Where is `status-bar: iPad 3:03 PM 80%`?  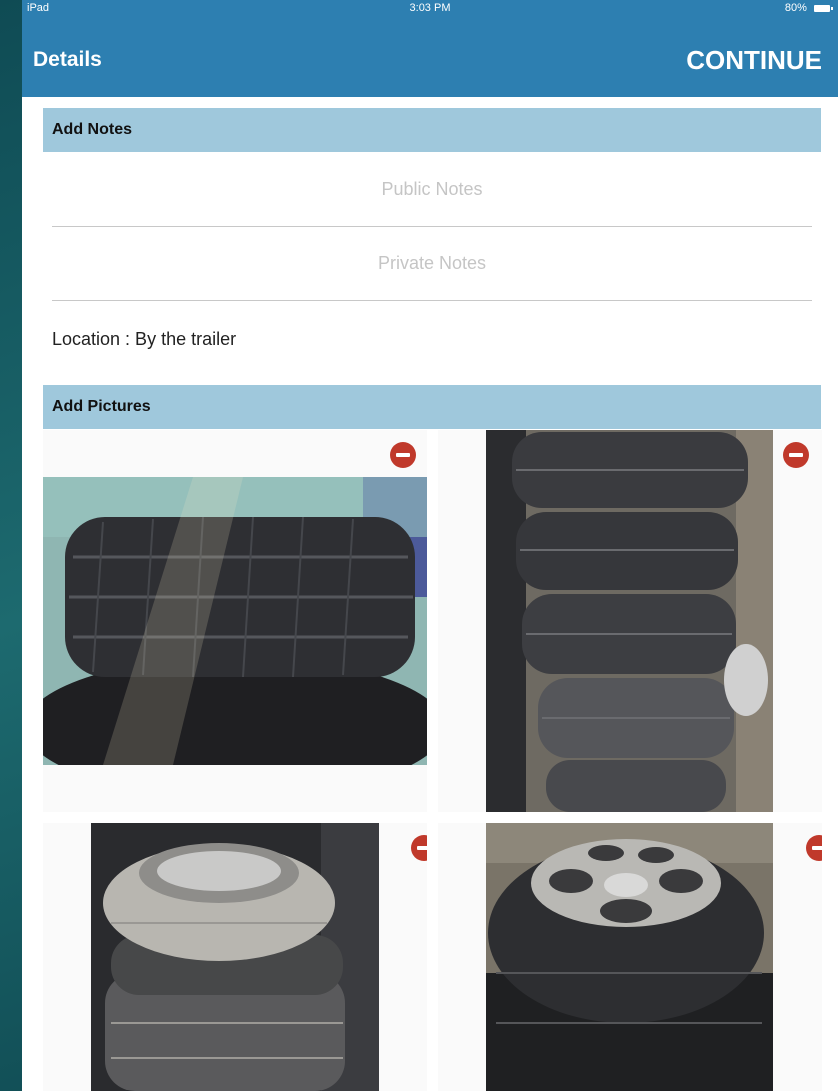 status-bar: iPad 3:03 PM 80% is located at coordinates (430, 9).